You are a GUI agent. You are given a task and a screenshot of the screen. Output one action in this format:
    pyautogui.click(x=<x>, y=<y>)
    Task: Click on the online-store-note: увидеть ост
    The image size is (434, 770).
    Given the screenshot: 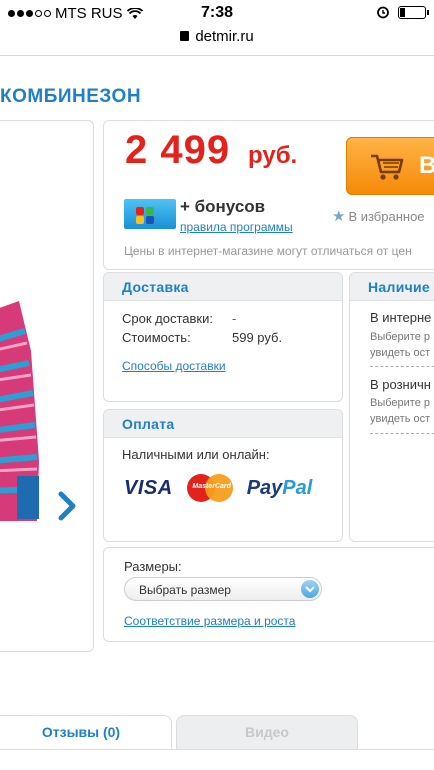 What is the action you would take?
    pyautogui.click(x=400, y=353)
    